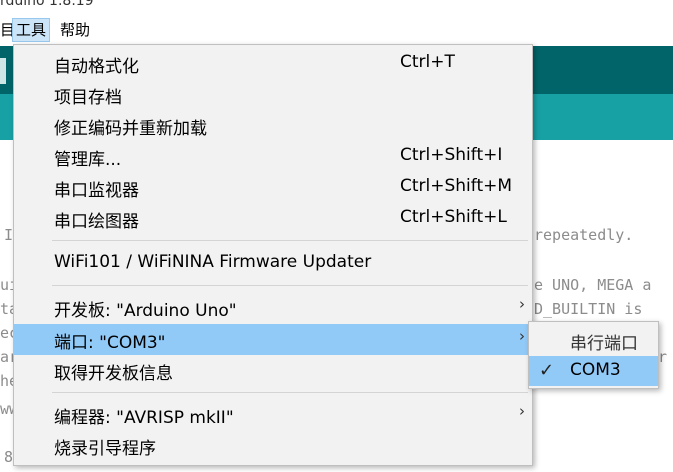  Describe the element at coordinates (273, 94) in the screenshot. I see `menu-item-archive-sketch: 项目存档` at that location.